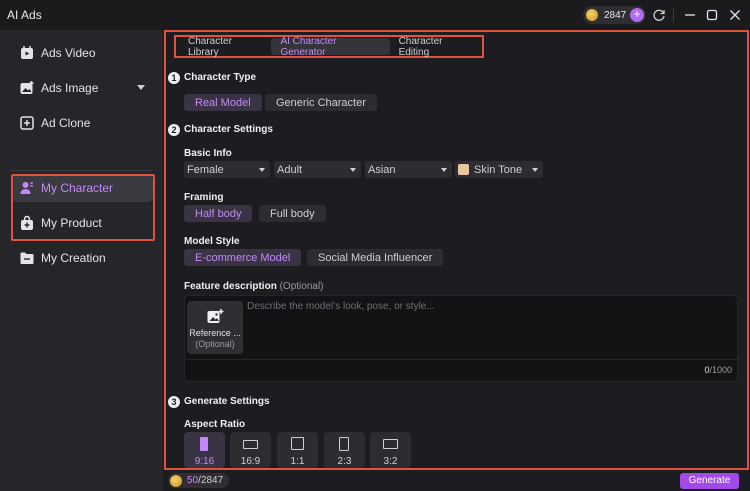 Image resolution: width=750 pixels, height=491 pixels. I want to click on step-number: 3, so click(174, 402).